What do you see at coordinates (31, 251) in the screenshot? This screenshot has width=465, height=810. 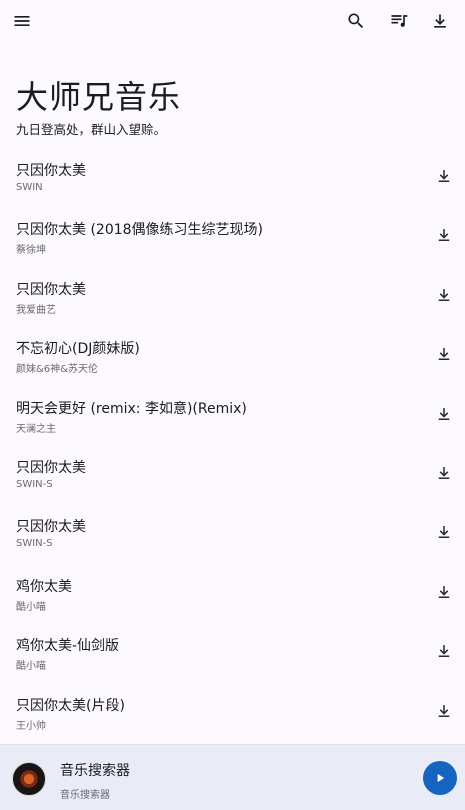 I see `song-artist: 蔡徐坤` at bounding box center [31, 251].